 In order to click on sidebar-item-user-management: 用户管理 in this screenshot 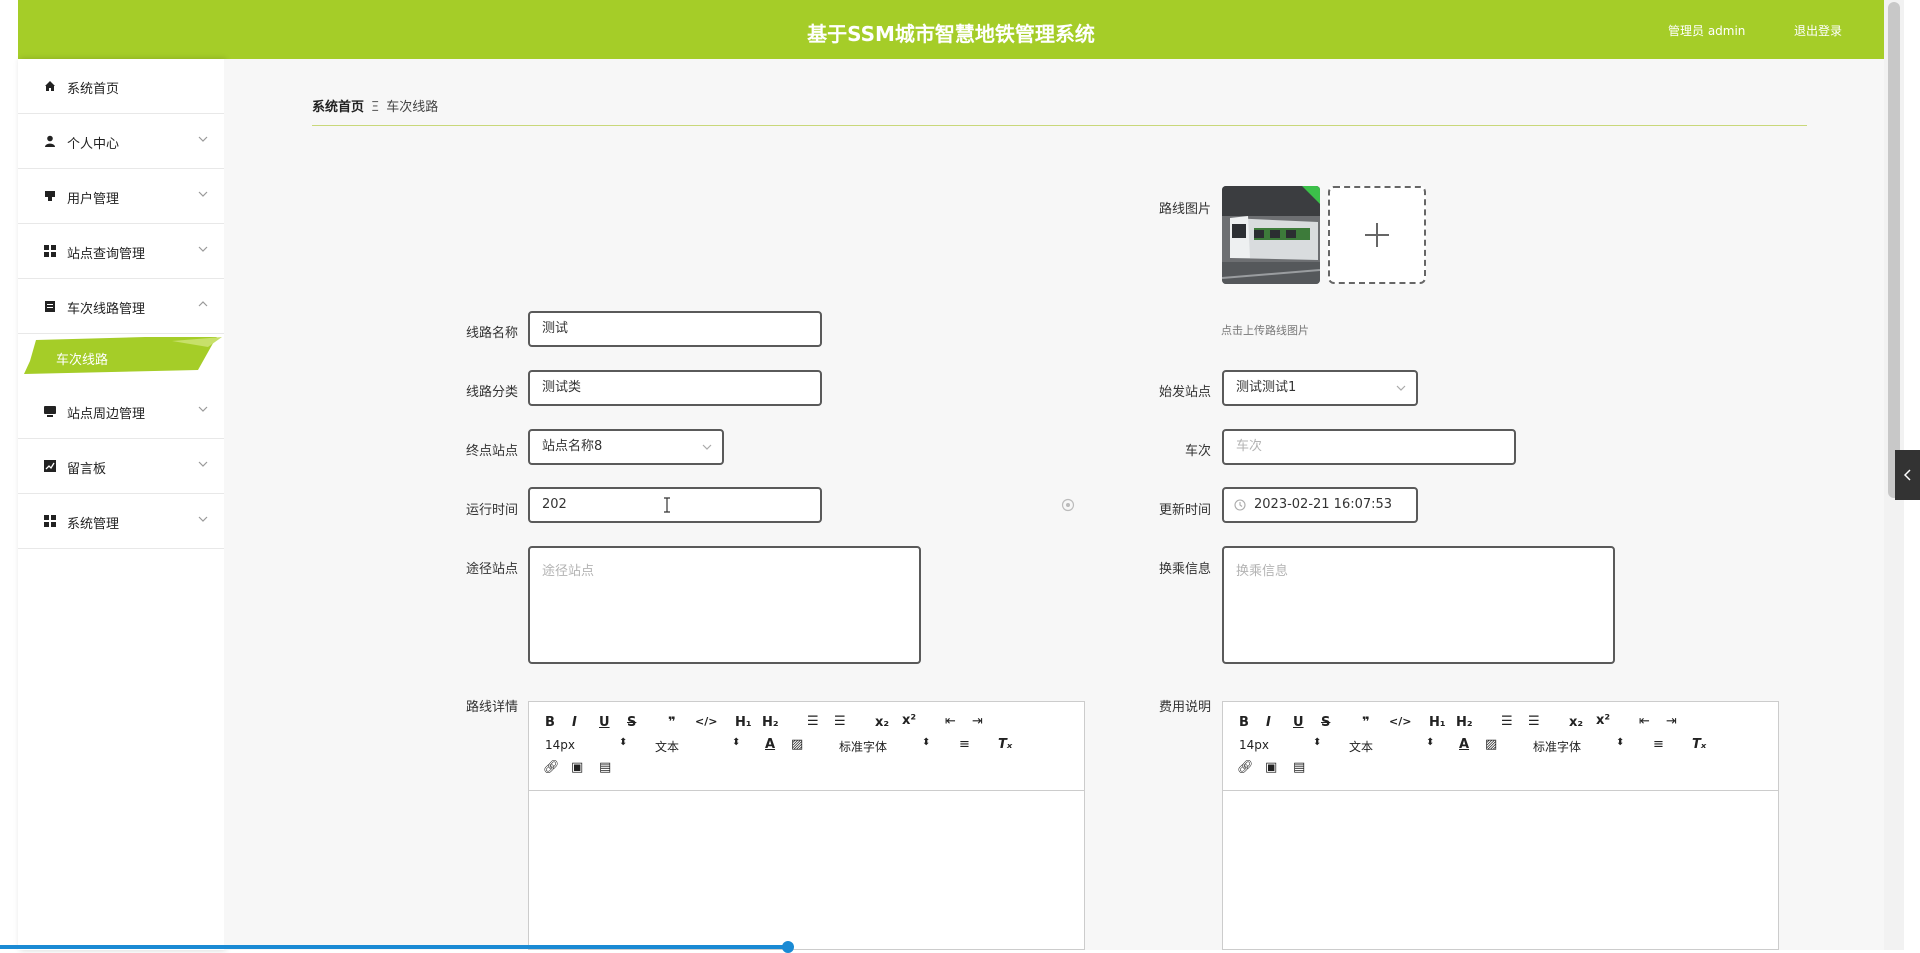, I will do `click(121, 196)`.